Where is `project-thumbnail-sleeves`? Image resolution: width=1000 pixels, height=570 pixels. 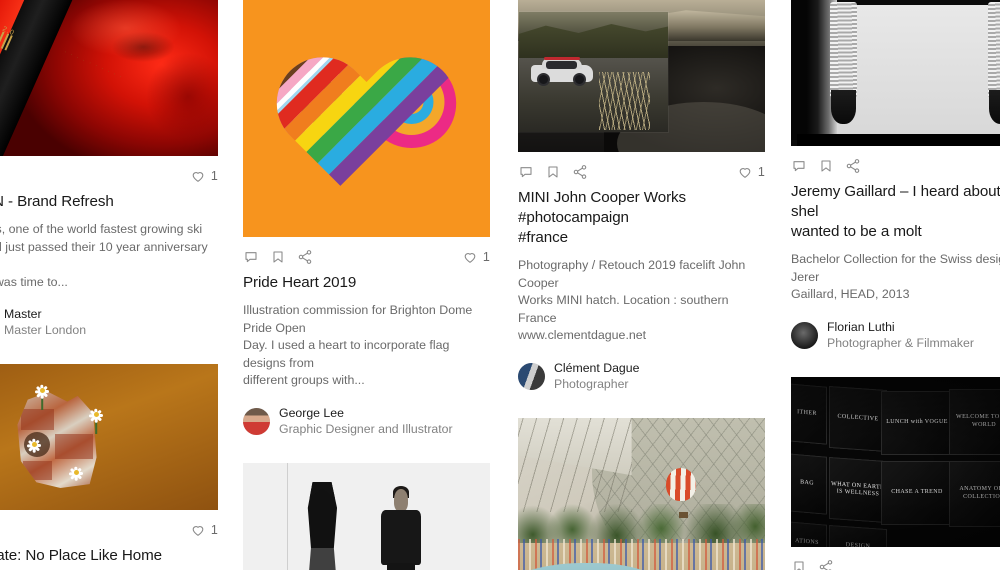 project-thumbnail-sleeves is located at coordinates (895, 73).